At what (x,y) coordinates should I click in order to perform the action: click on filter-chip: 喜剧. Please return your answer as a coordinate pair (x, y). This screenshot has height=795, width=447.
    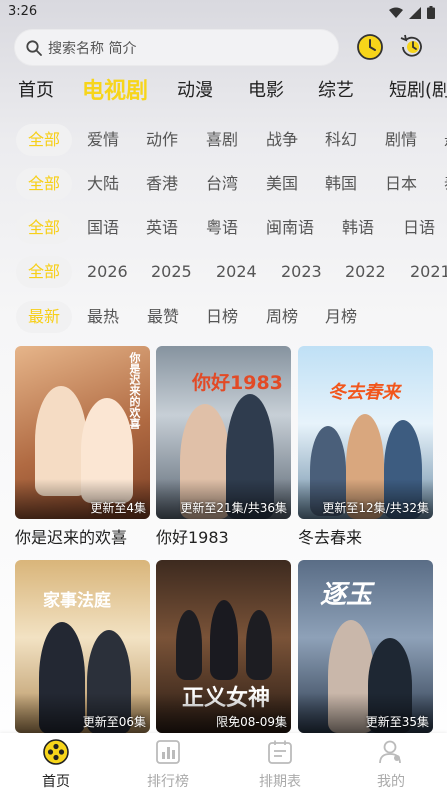
    Looking at the image, I should click on (222, 140).